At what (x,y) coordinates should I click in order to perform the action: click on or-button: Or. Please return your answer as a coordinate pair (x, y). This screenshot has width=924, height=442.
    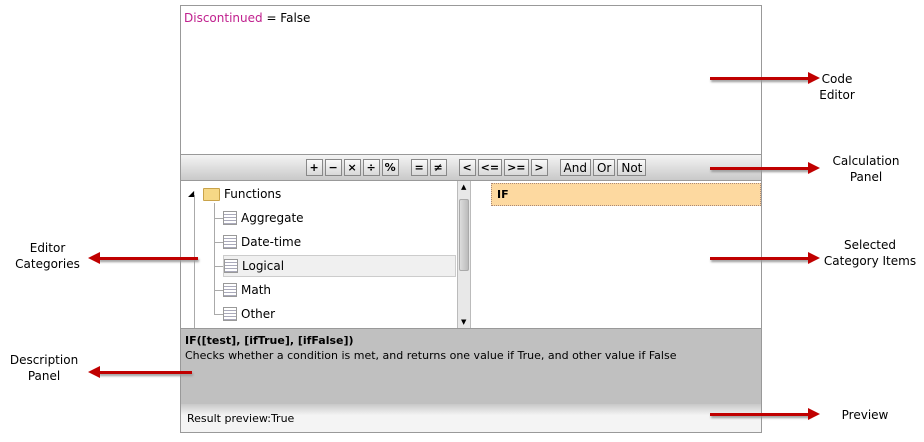
    Looking at the image, I should click on (604, 167).